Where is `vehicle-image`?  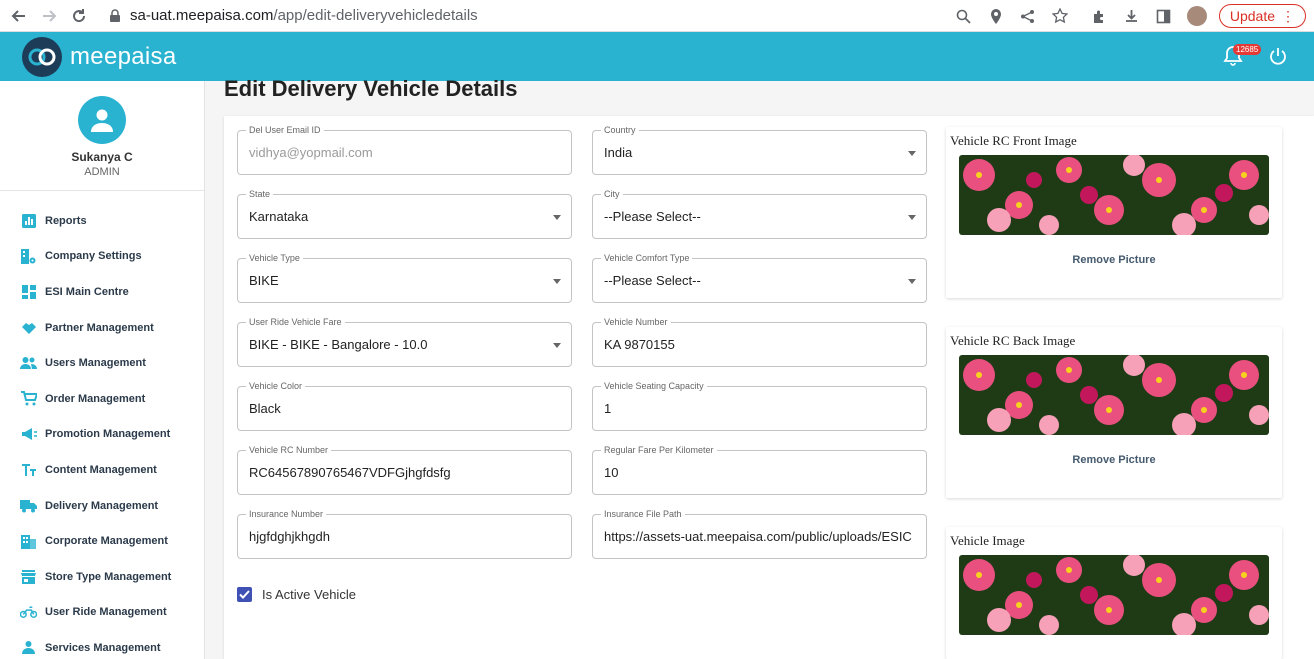
vehicle-image is located at coordinates (1114, 595).